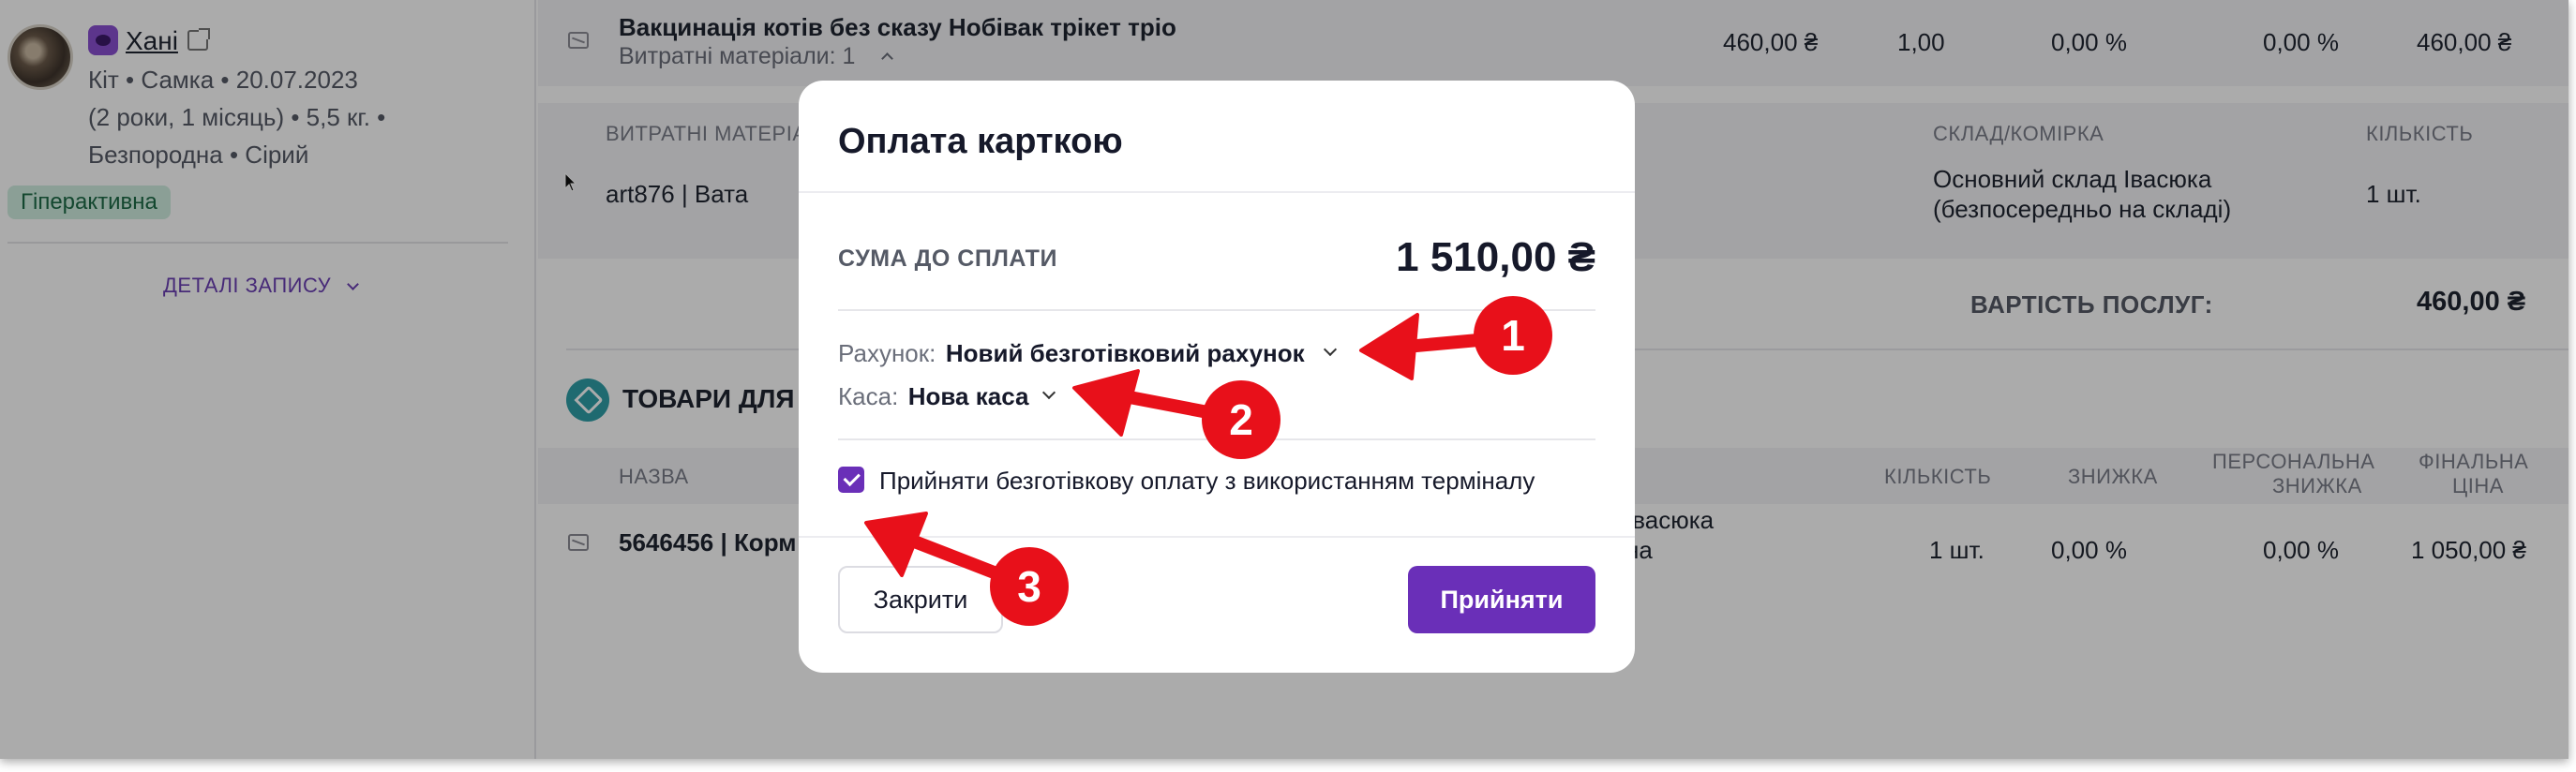 Image resolution: width=2576 pixels, height=772 pixels. What do you see at coordinates (1496, 257) in the screenshot?
I see `amount-due-value: 1 510,00 ₴` at bounding box center [1496, 257].